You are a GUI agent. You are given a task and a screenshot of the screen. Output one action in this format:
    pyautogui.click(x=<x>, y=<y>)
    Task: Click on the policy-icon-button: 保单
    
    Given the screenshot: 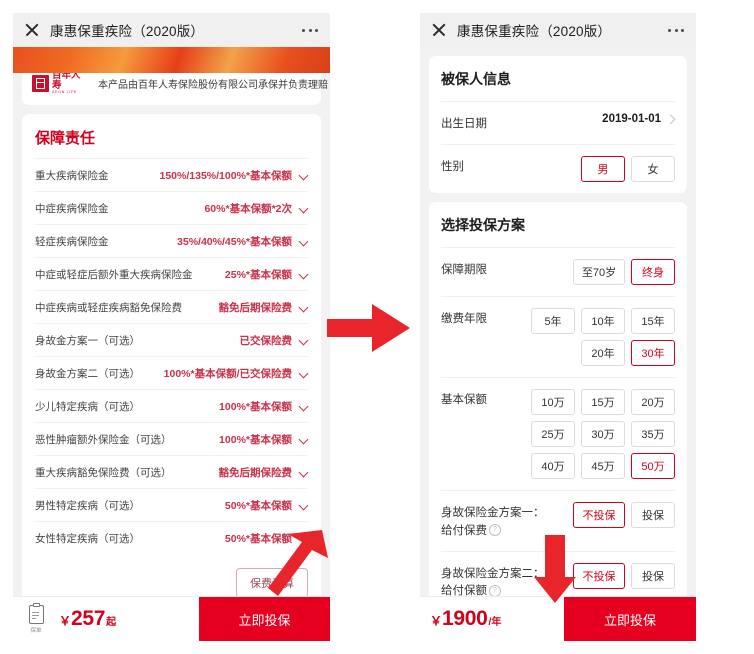 What is the action you would take?
    pyautogui.click(x=36, y=618)
    